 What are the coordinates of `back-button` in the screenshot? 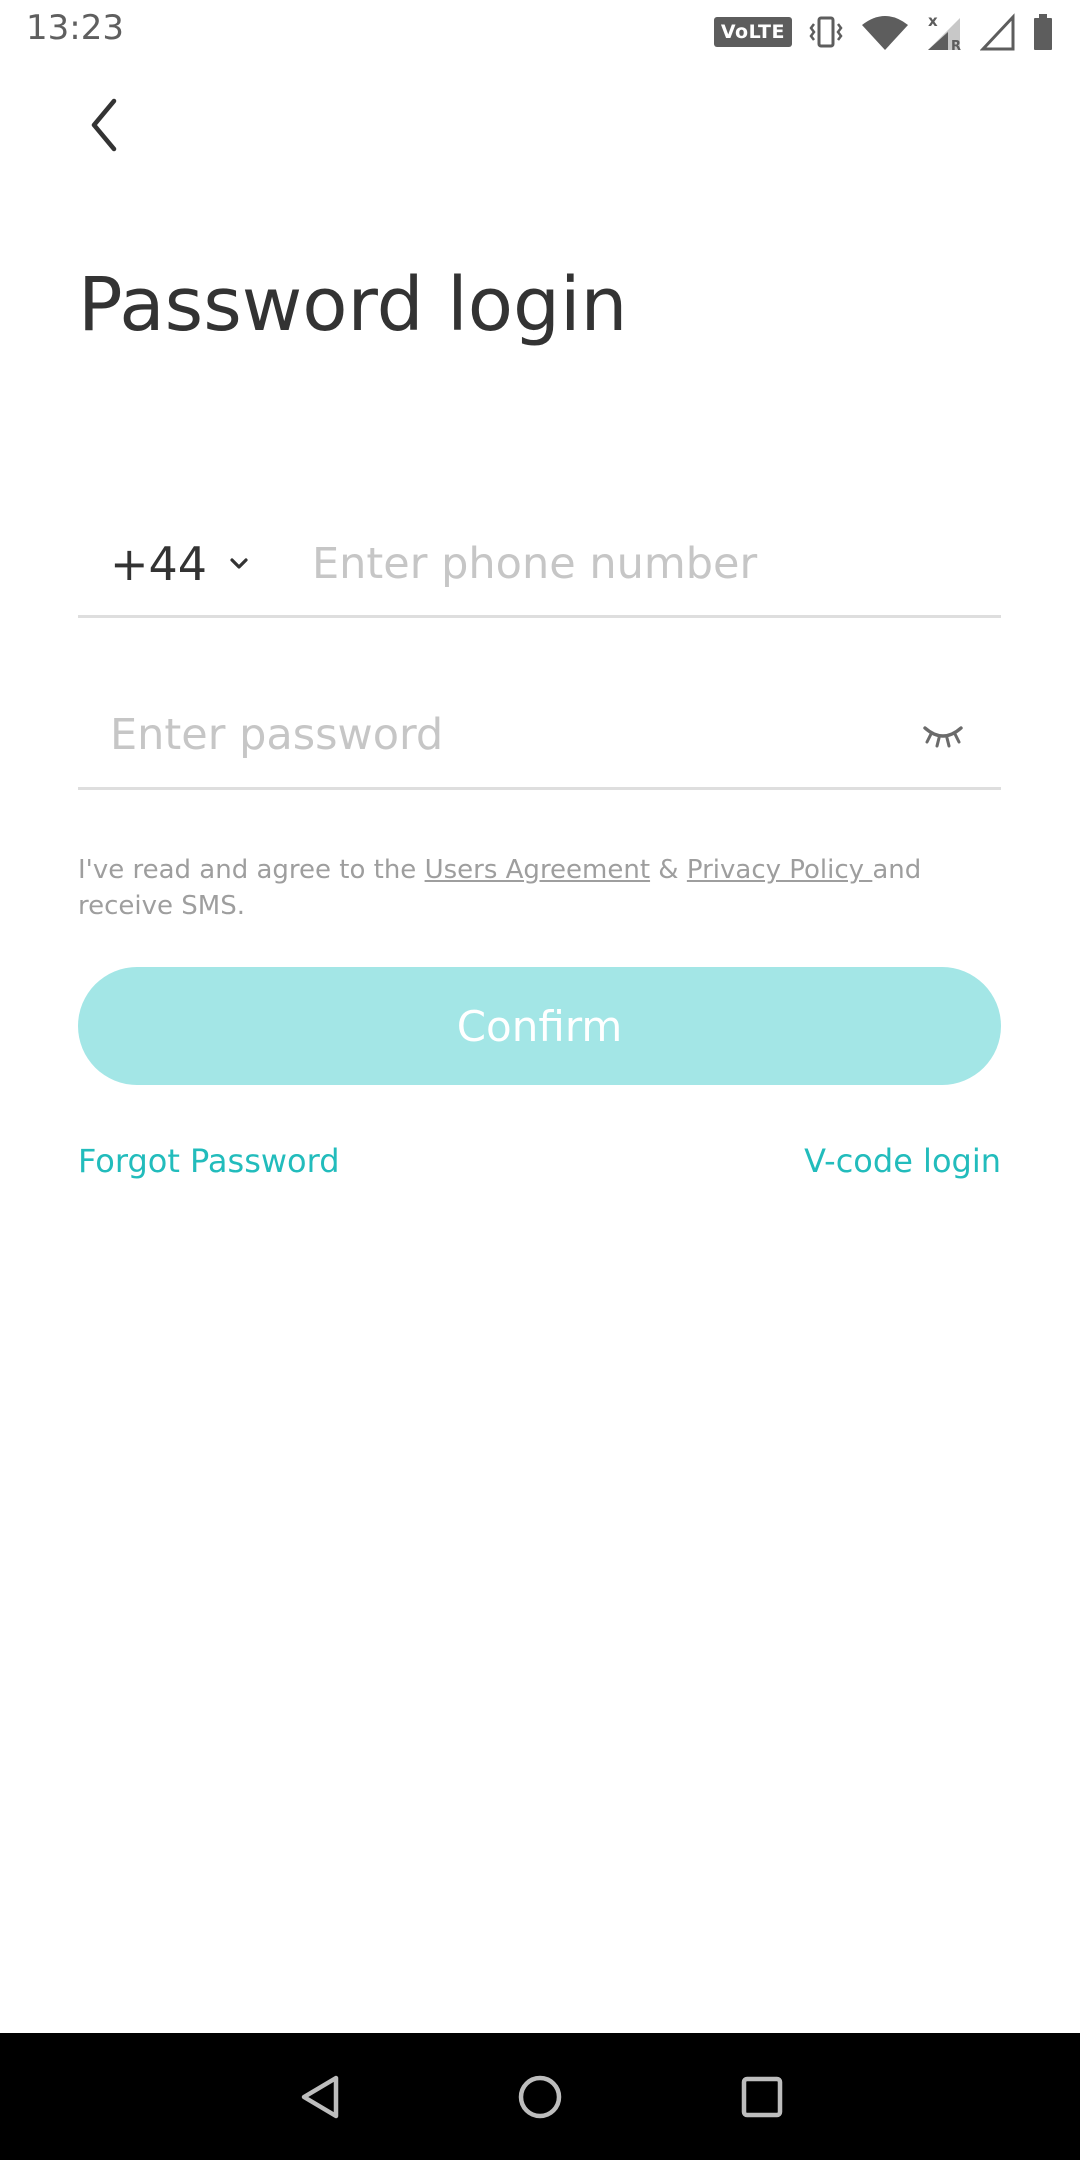 It's located at (104, 125).